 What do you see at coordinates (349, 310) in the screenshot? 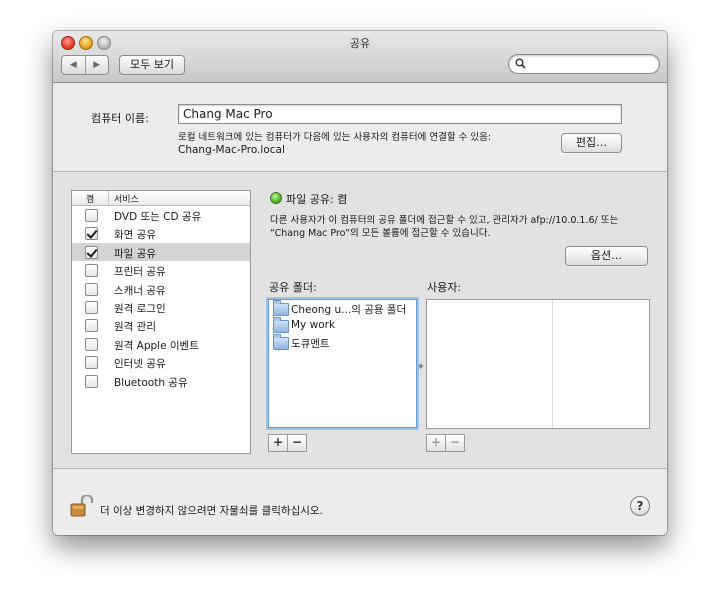
I see `folder-name: Cheong u...의 공용 폴더` at bounding box center [349, 310].